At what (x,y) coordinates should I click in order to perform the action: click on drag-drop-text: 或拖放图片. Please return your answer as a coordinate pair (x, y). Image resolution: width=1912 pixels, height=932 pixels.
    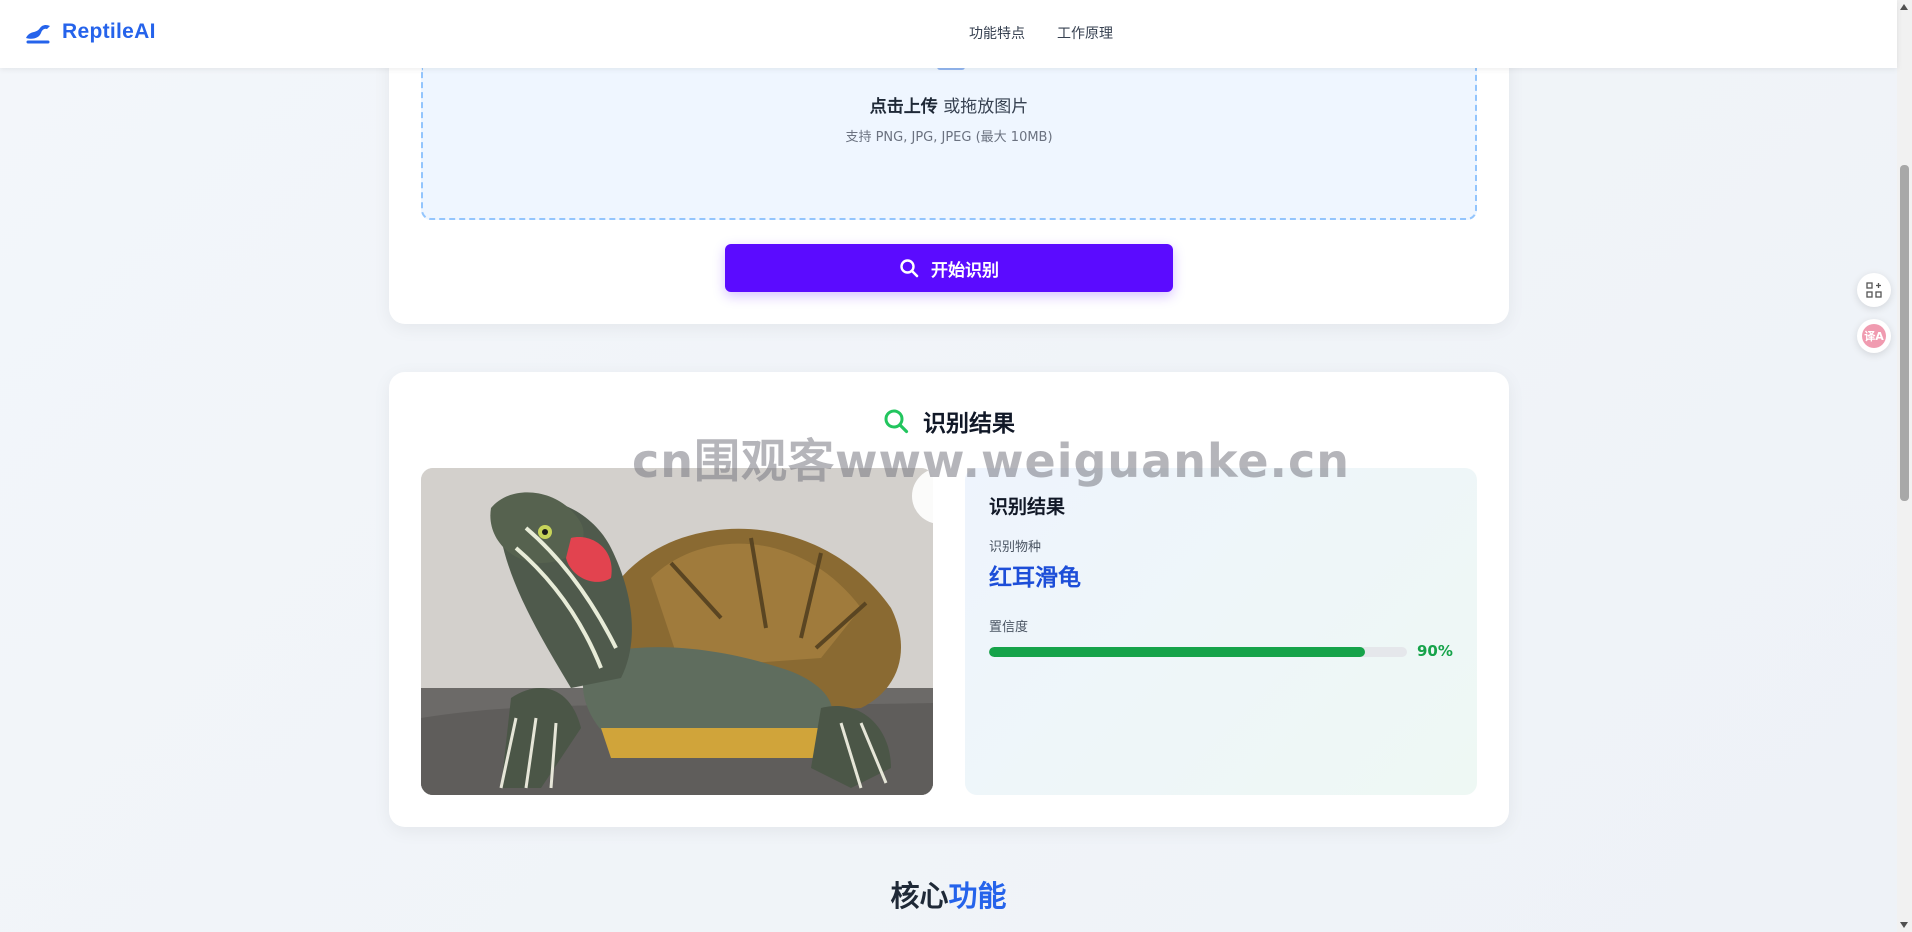
    Looking at the image, I should click on (986, 107).